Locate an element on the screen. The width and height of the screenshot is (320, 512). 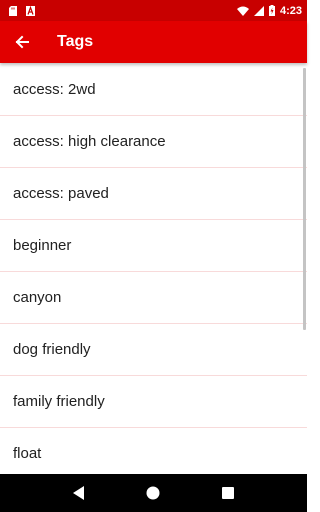
app-bar: Tags is located at coordinates (153, 42).